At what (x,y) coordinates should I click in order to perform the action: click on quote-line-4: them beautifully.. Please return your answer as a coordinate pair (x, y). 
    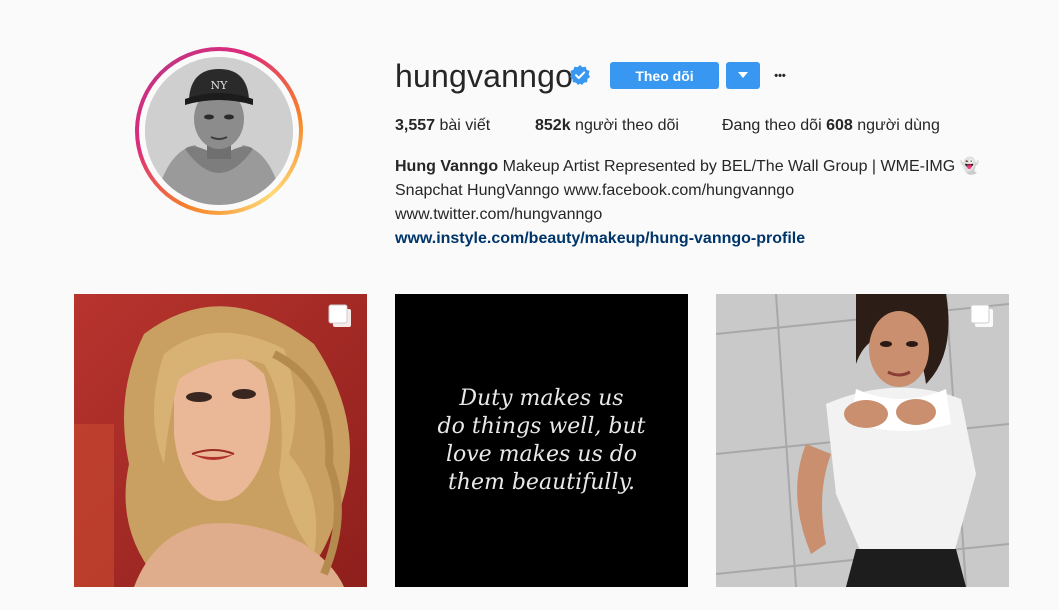
    Looking at the image, I should click on (541, 482).